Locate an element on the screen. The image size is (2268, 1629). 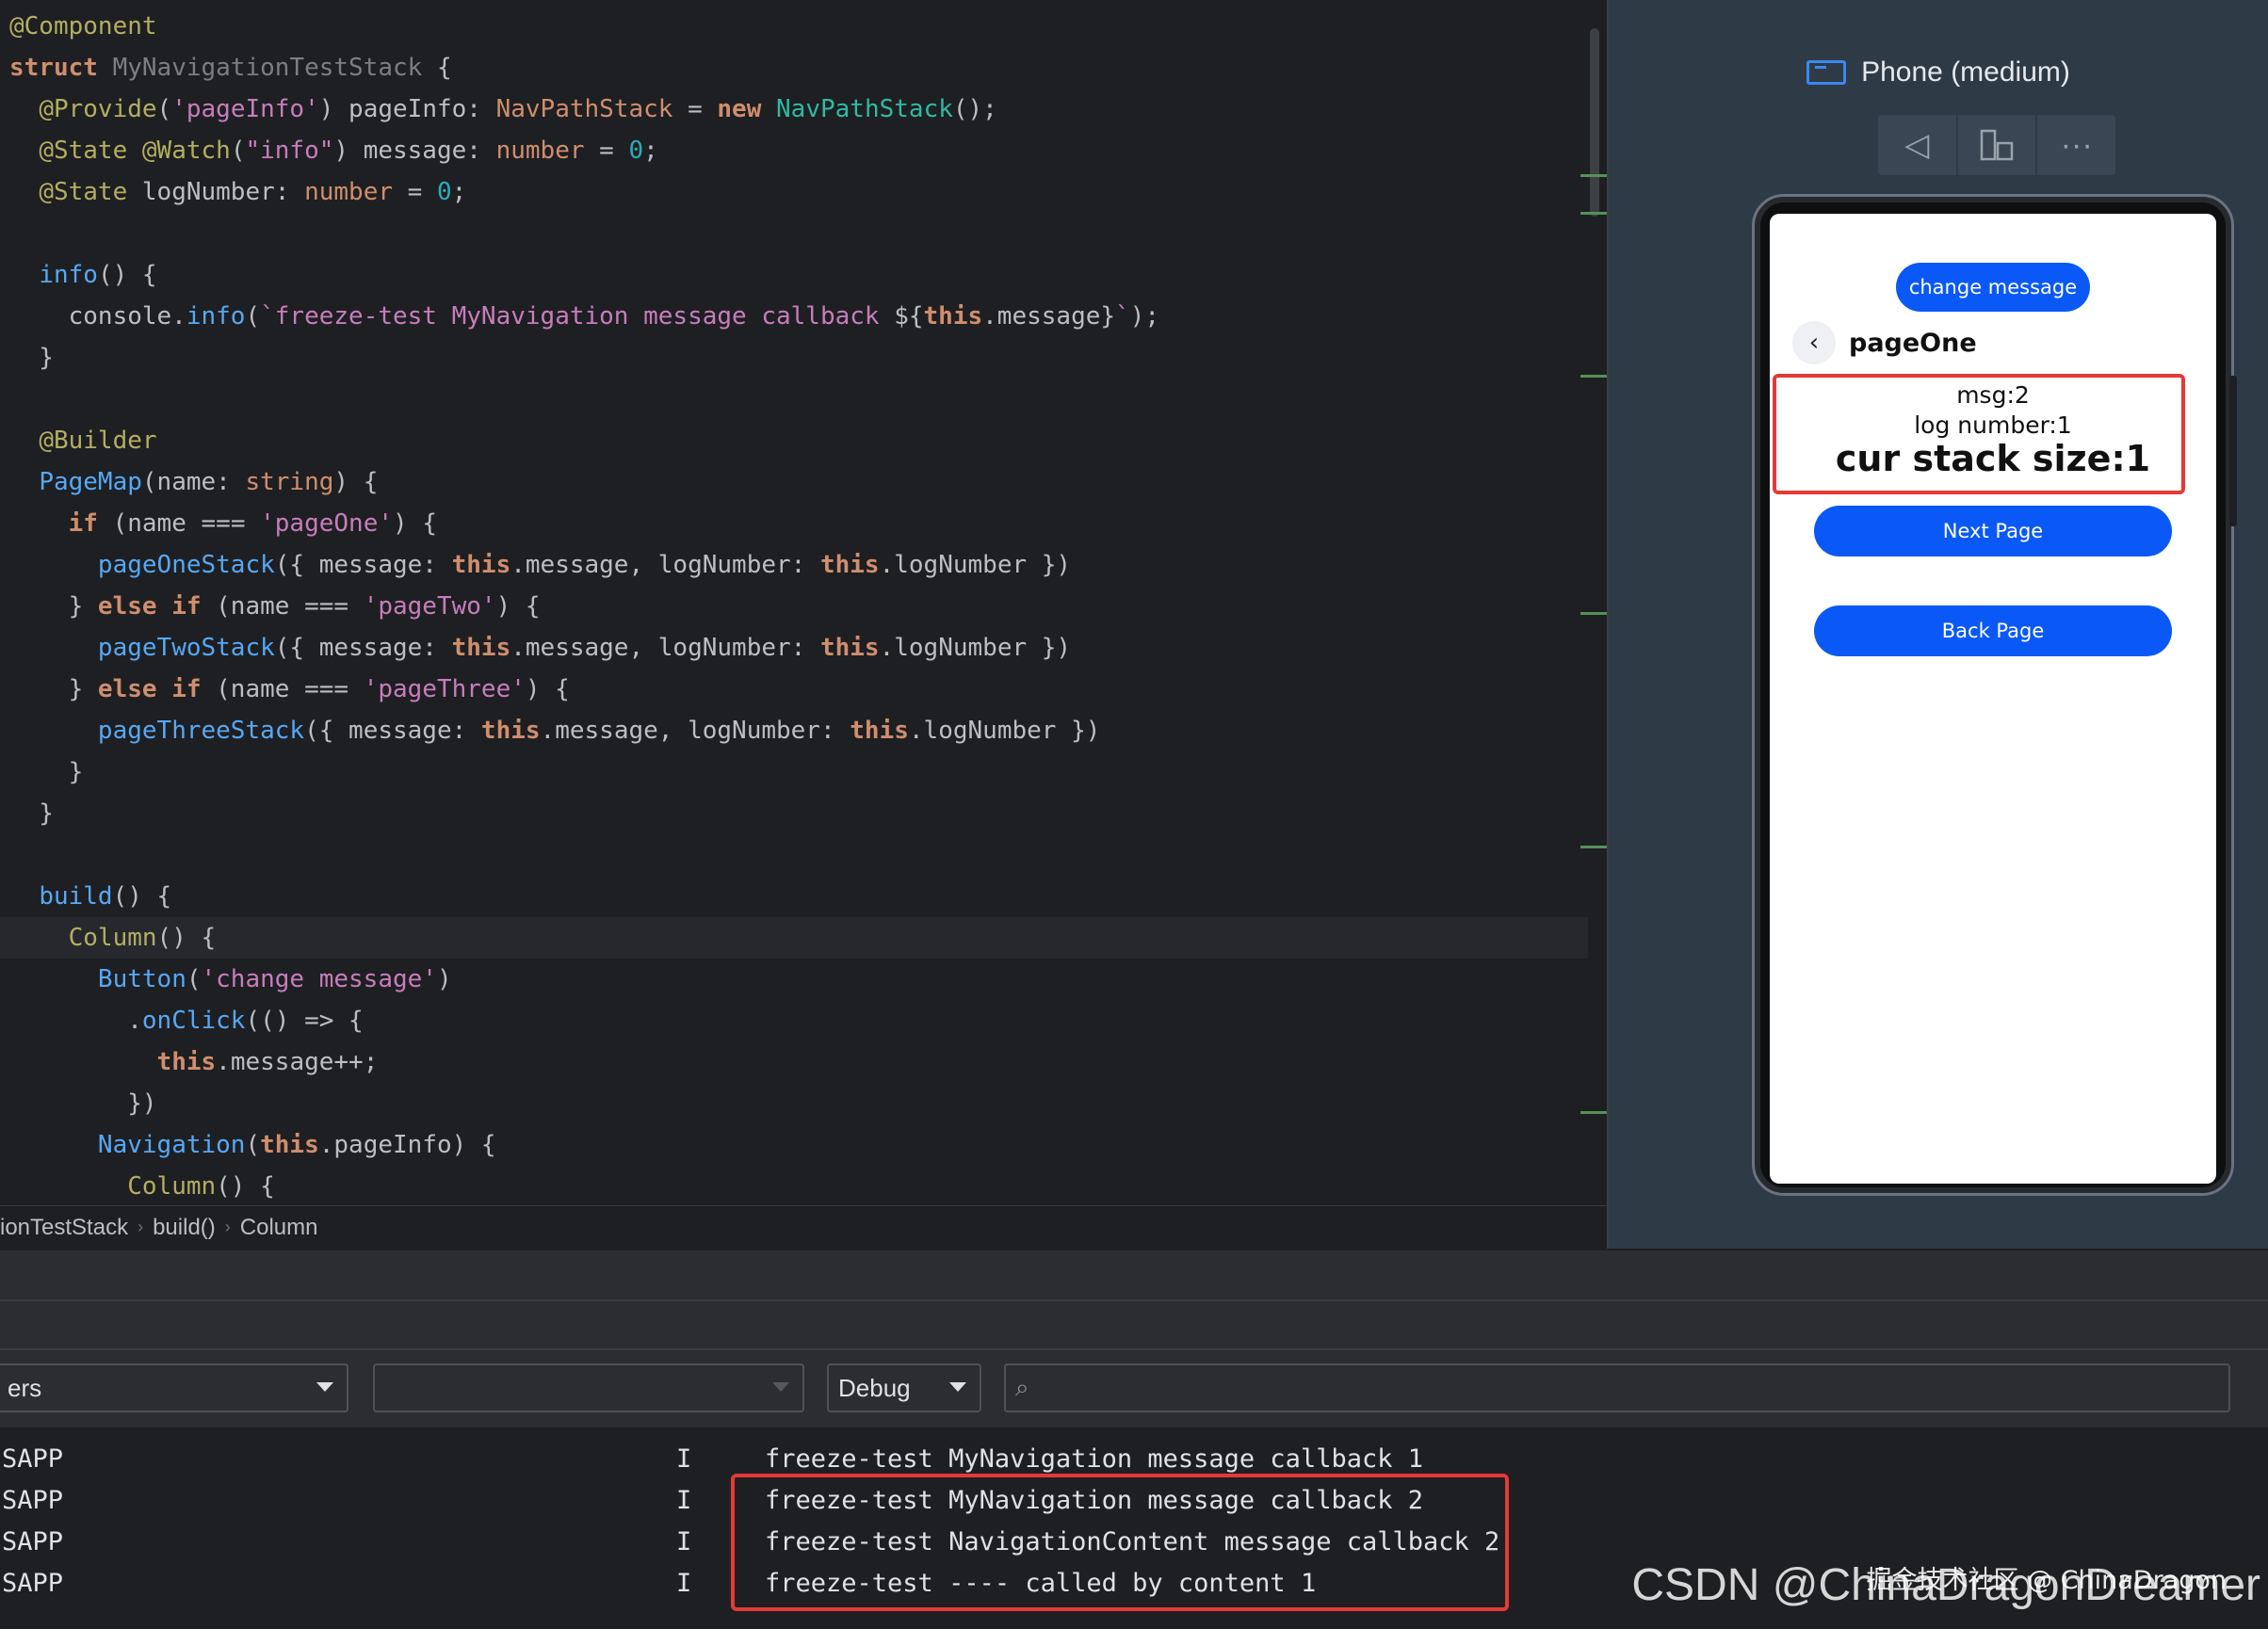
code-line: build() { is located at coordinates (794, 896).